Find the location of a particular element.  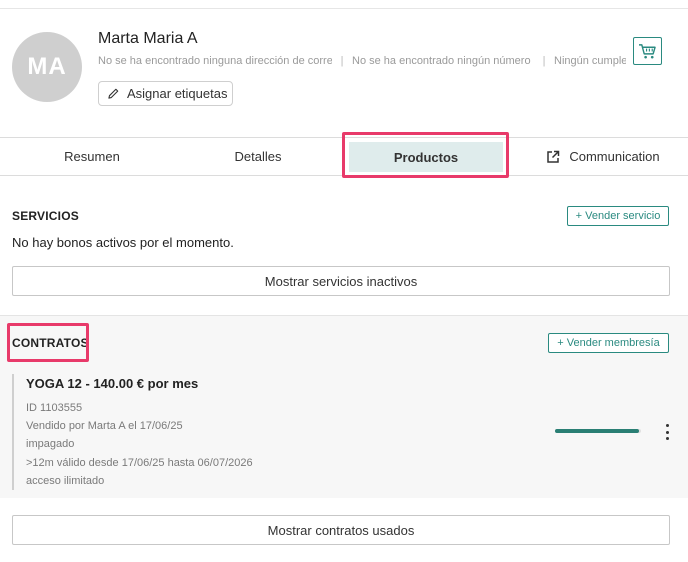

assign-tags-button: Asignar etiquetas is located at coordinates (165, 93).